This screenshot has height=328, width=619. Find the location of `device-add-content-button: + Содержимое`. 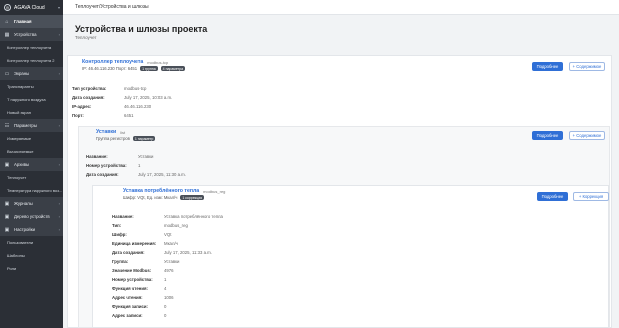

device-add-content-button: + Содержимое is located at coordinates (587, 66).